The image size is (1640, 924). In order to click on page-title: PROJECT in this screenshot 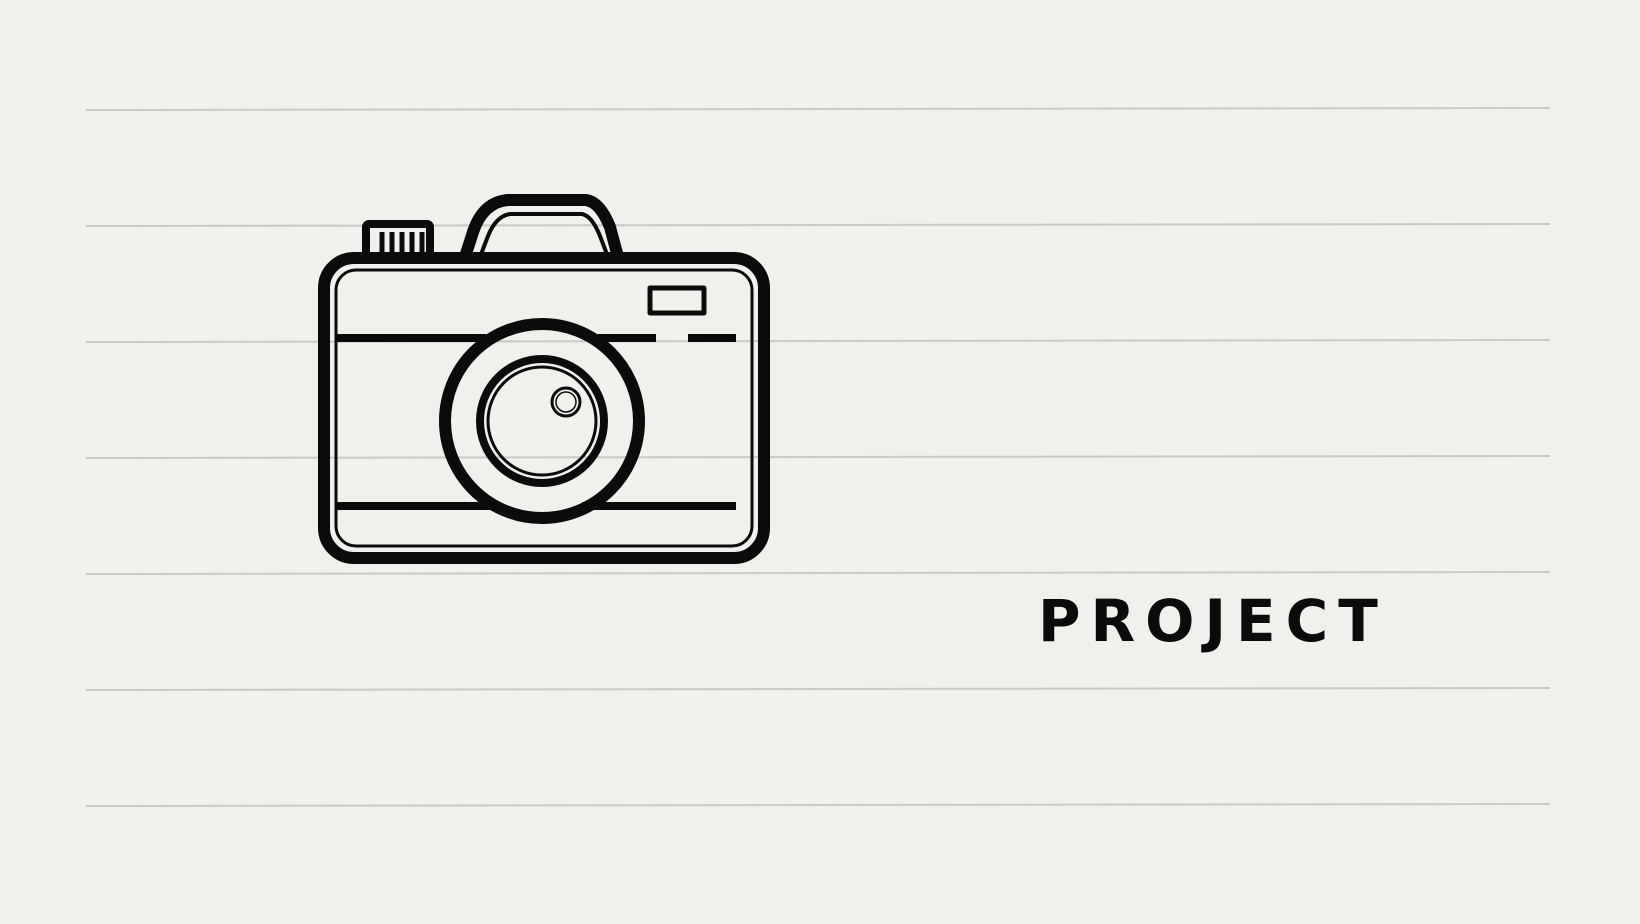, I will do `click(1213, 621)`.